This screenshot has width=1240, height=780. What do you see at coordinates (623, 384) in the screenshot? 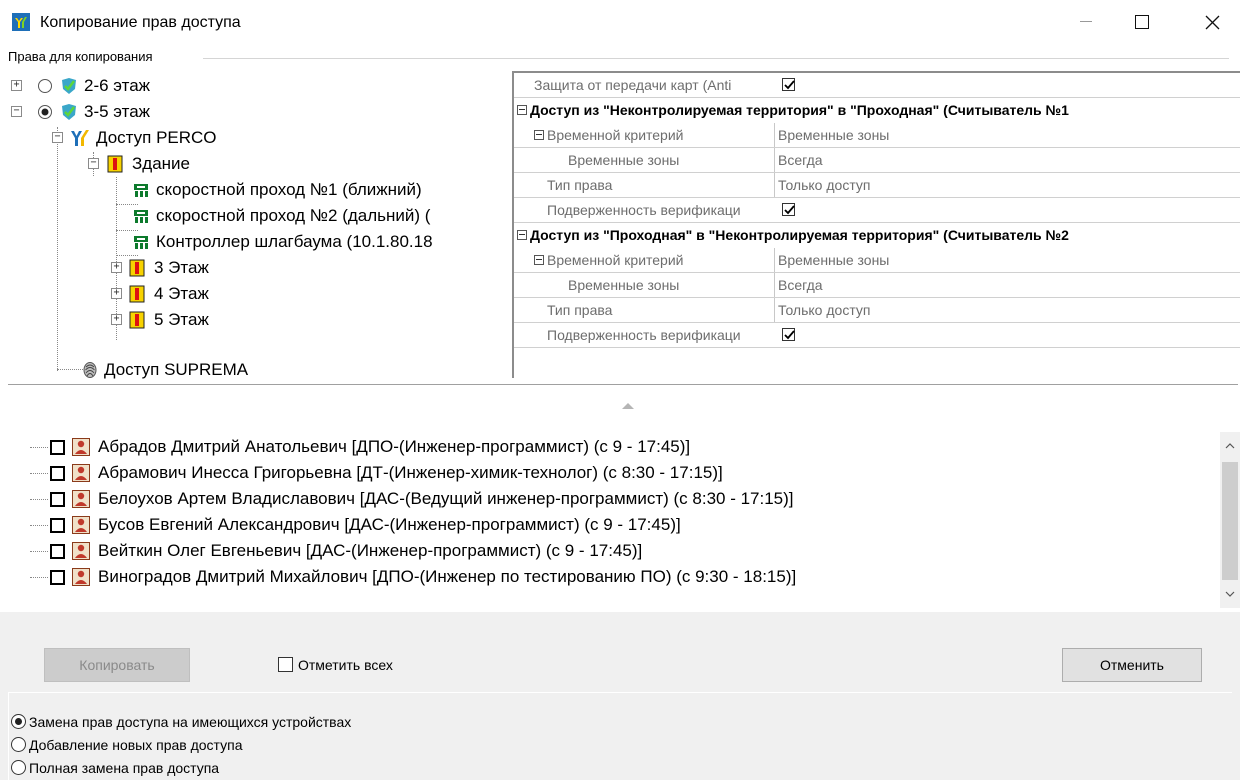
I see `splitter` at bounding box center [623, 384].